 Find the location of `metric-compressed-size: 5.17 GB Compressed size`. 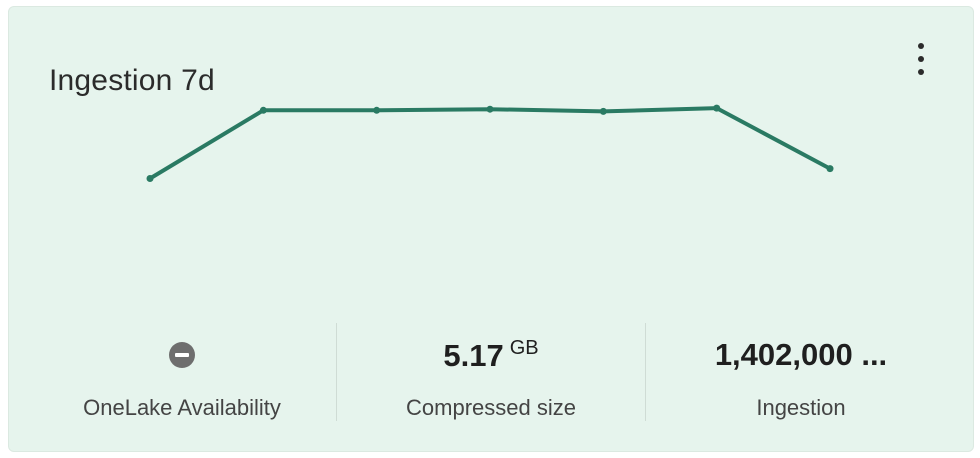

metric-compressed-size: 5.17 GB Compressed size is located at coordinates (491, 375).